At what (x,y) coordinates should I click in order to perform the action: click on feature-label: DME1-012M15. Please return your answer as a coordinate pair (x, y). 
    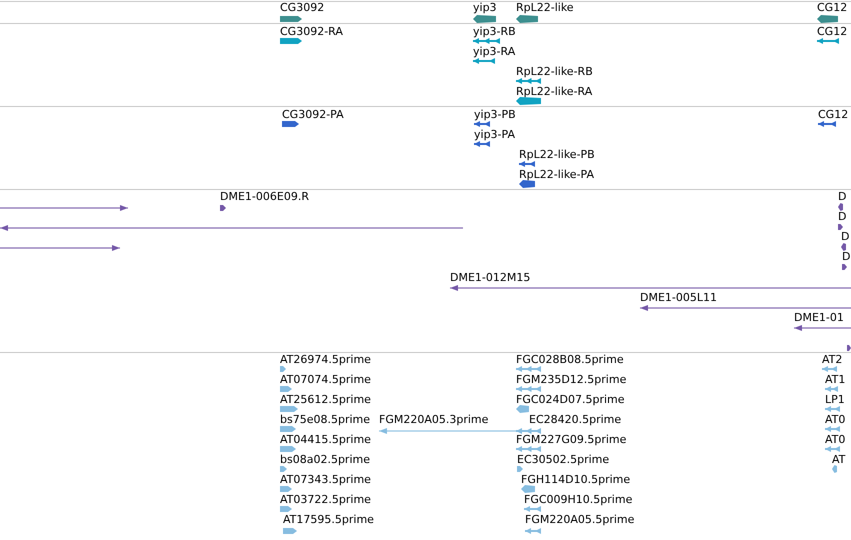
    Looking at the image, I should click on (490, 278).